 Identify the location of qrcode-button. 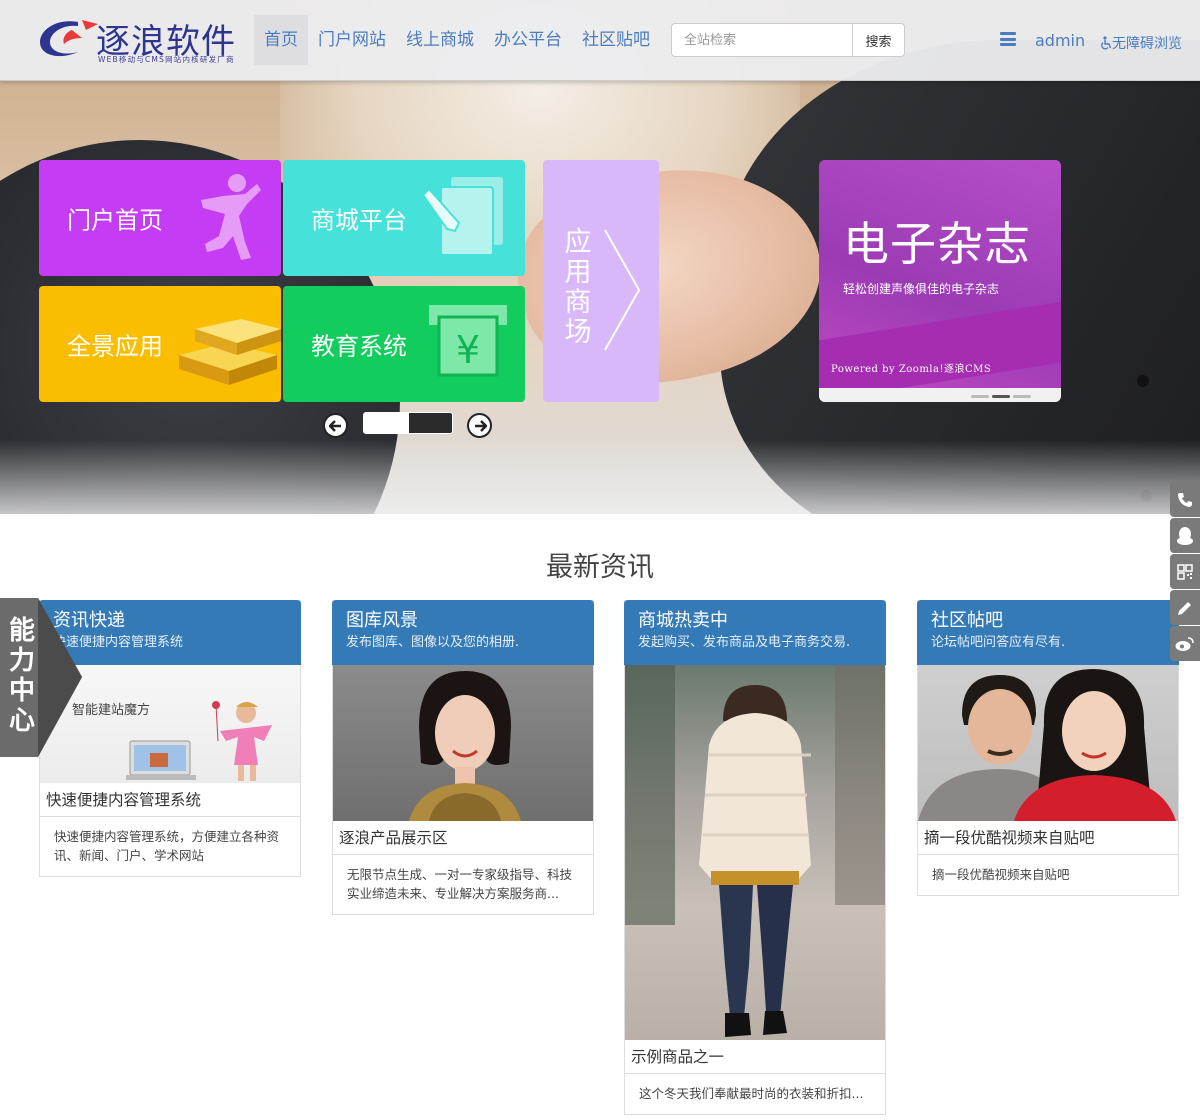
(1185, 571).